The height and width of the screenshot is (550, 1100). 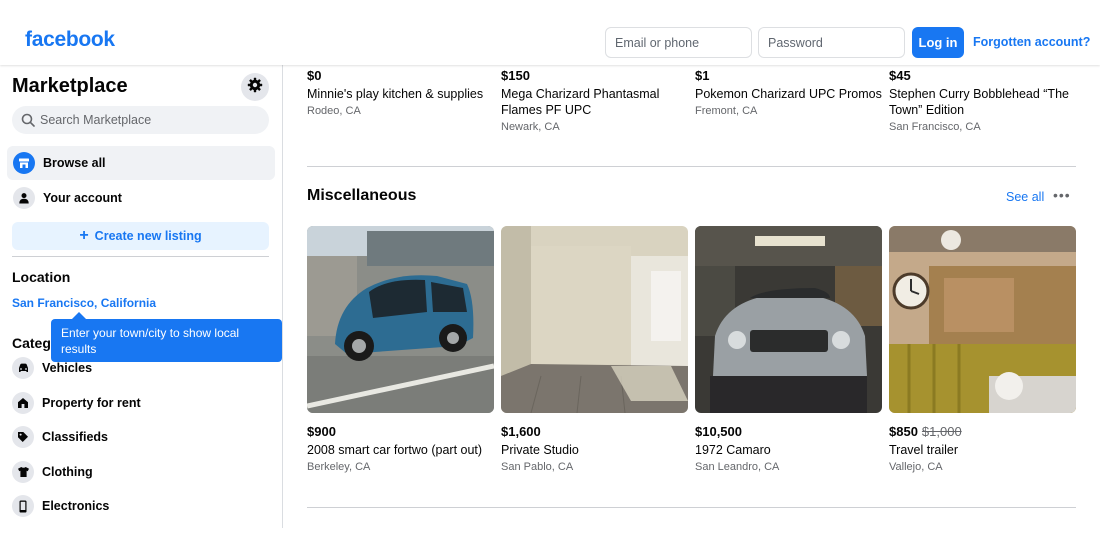 I want to click on category-property: Property for rent, so click(x=76, y=403).